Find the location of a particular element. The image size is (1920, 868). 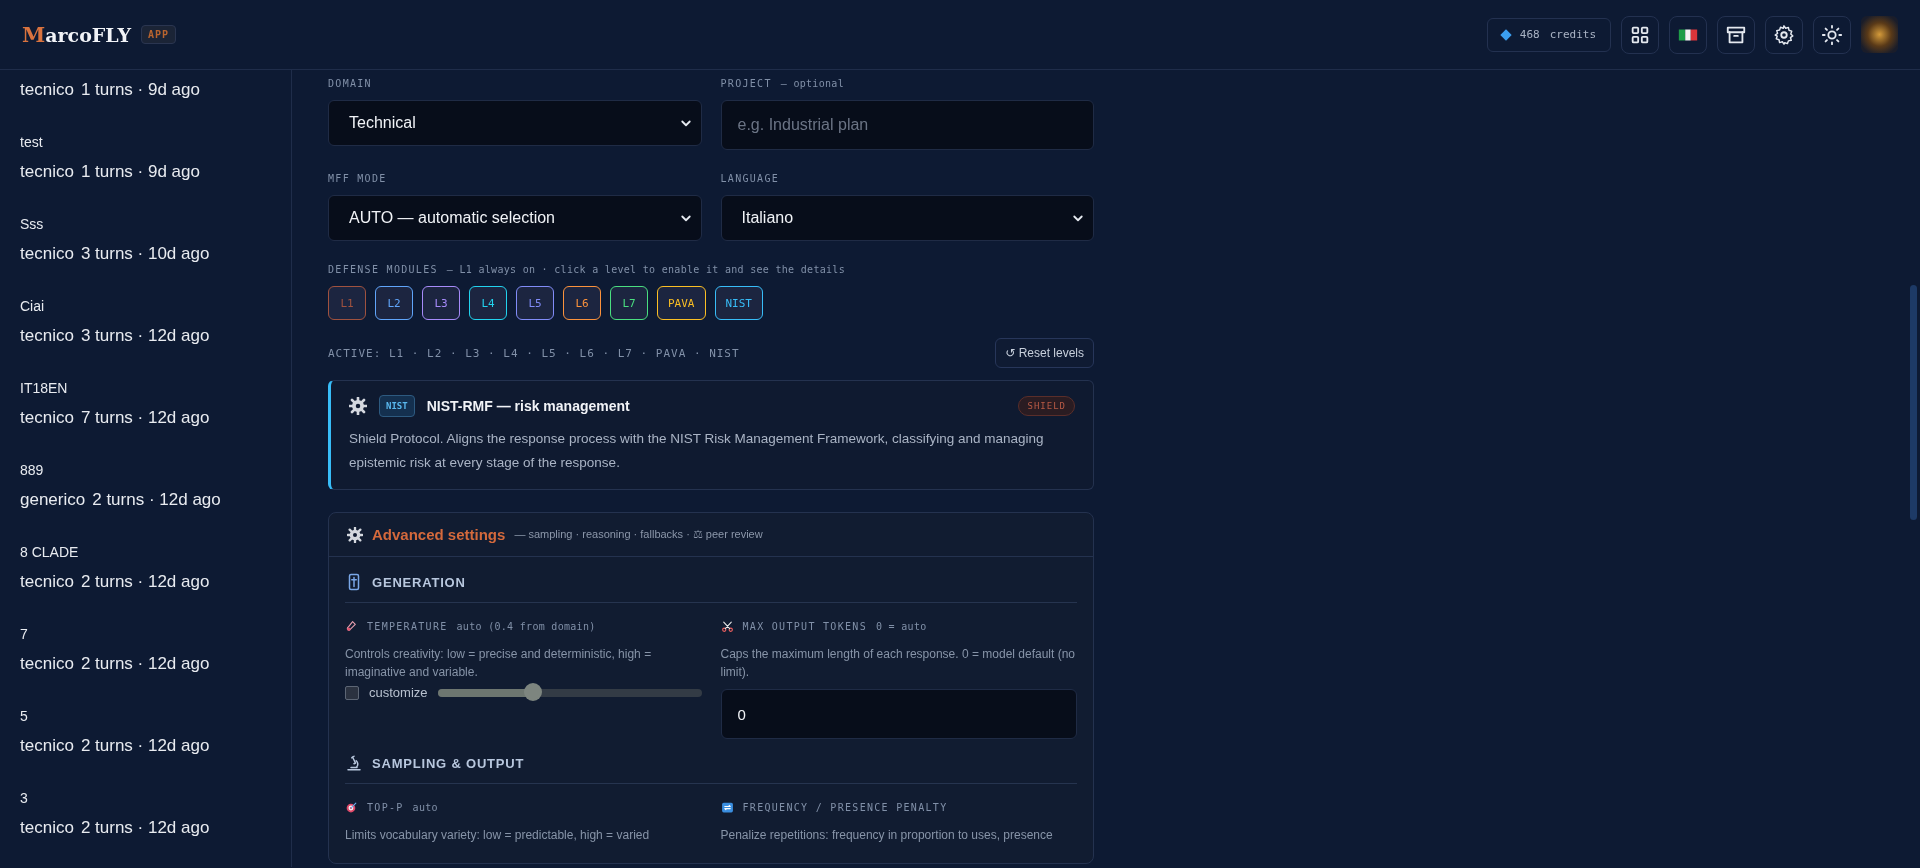

session-title: Sss is located at coordinates (145, 224).